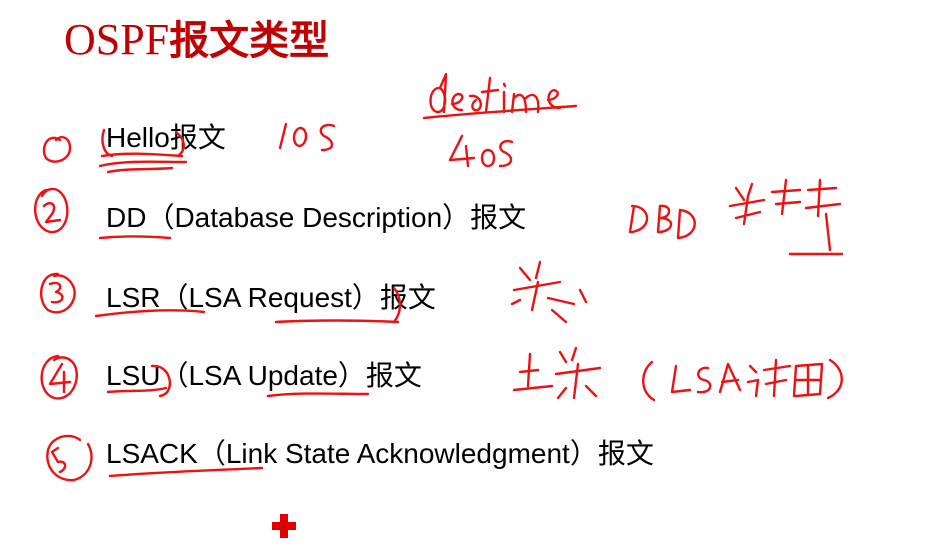  Describe the element at coordinates (138, 137) in the screenshot. I see `item-code: Hello` at that location.